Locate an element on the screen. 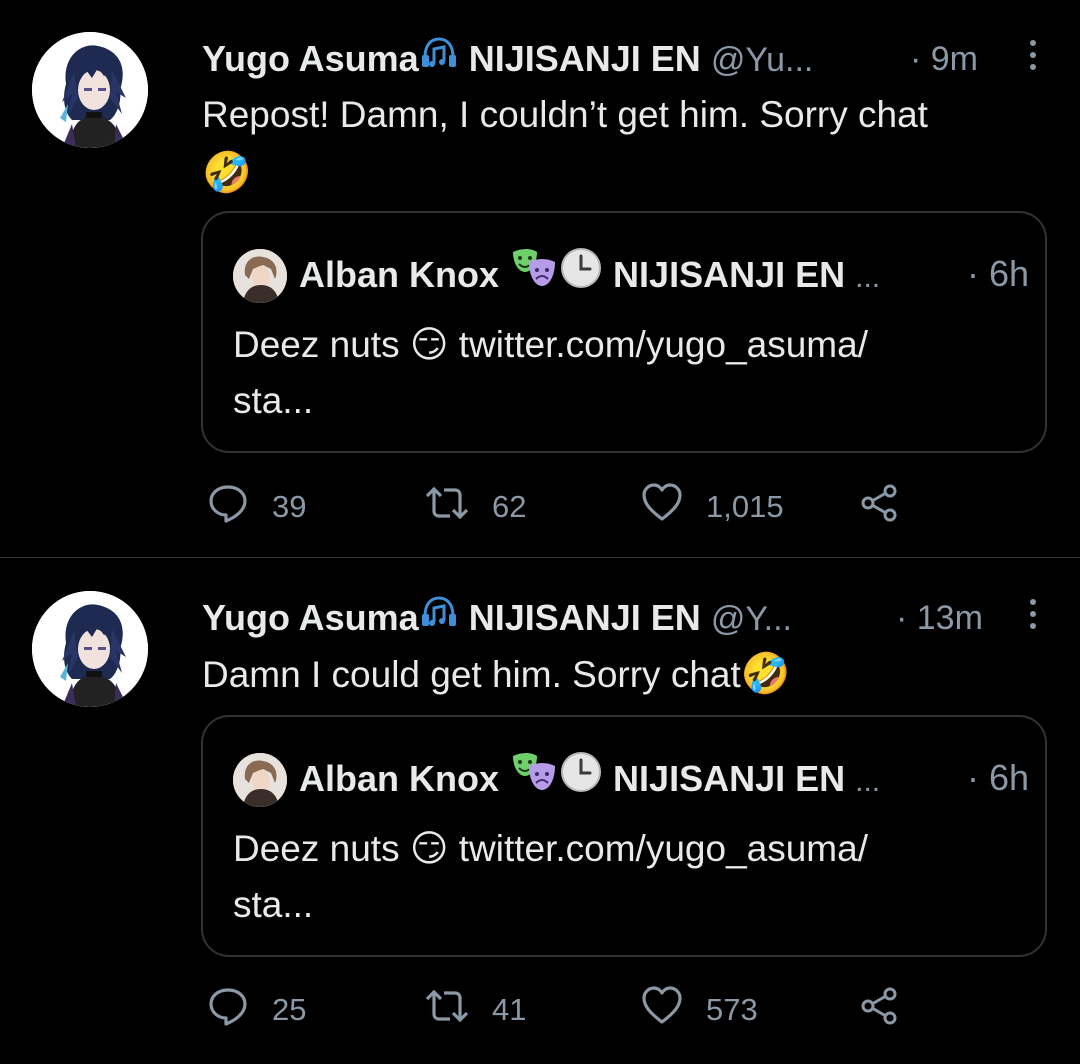 The width and height of the screenshot is (1080, 1064). retweet-count: 62 is located at coordinates (509, 506).